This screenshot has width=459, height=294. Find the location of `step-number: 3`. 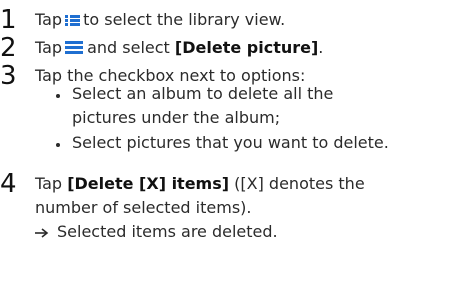

step-number: 3 is located at coordinates (8, 76).